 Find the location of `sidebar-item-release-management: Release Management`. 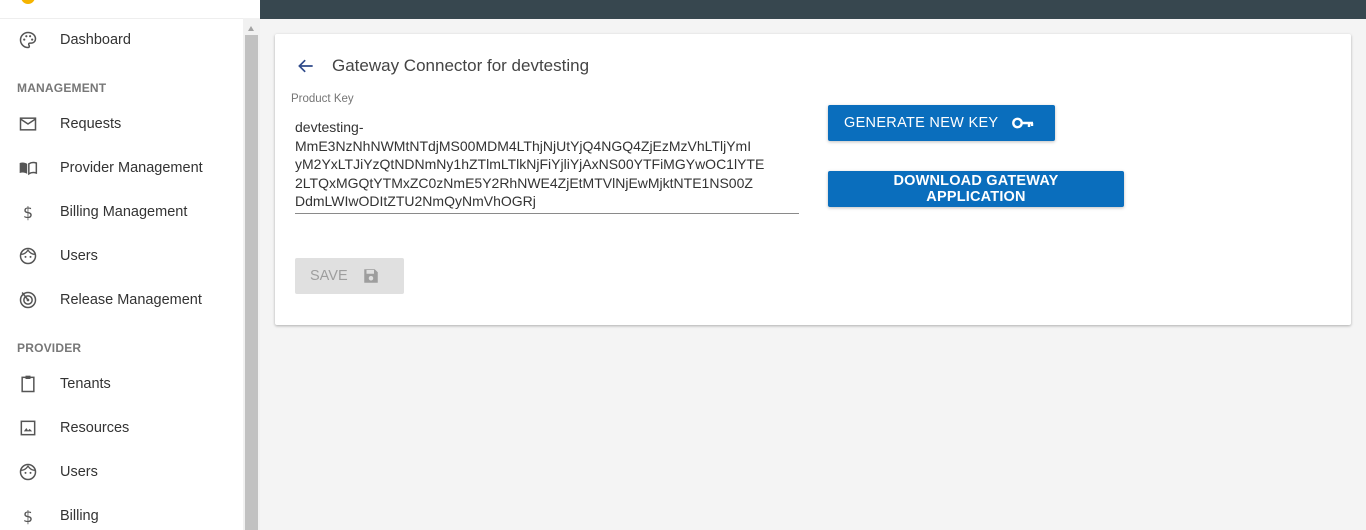

sidebar-item-release-management: Release Management is located at coordinates (121, 300).